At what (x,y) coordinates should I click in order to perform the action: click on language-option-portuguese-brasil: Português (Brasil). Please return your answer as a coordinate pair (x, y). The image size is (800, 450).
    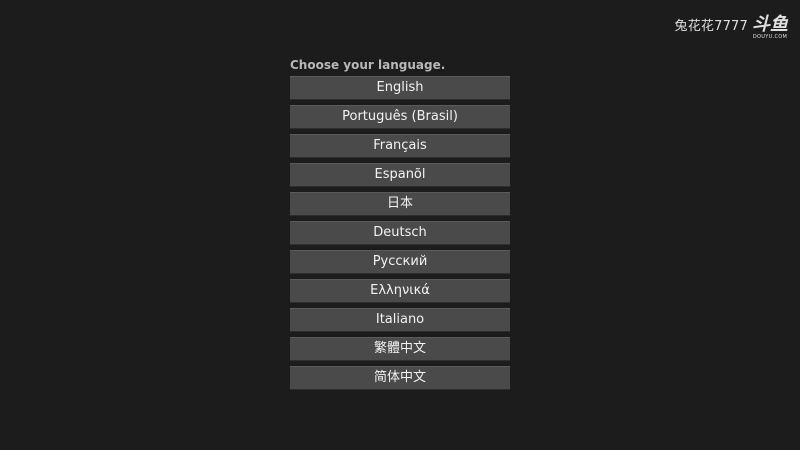
    Looking at the image, I should click on (400, 117).